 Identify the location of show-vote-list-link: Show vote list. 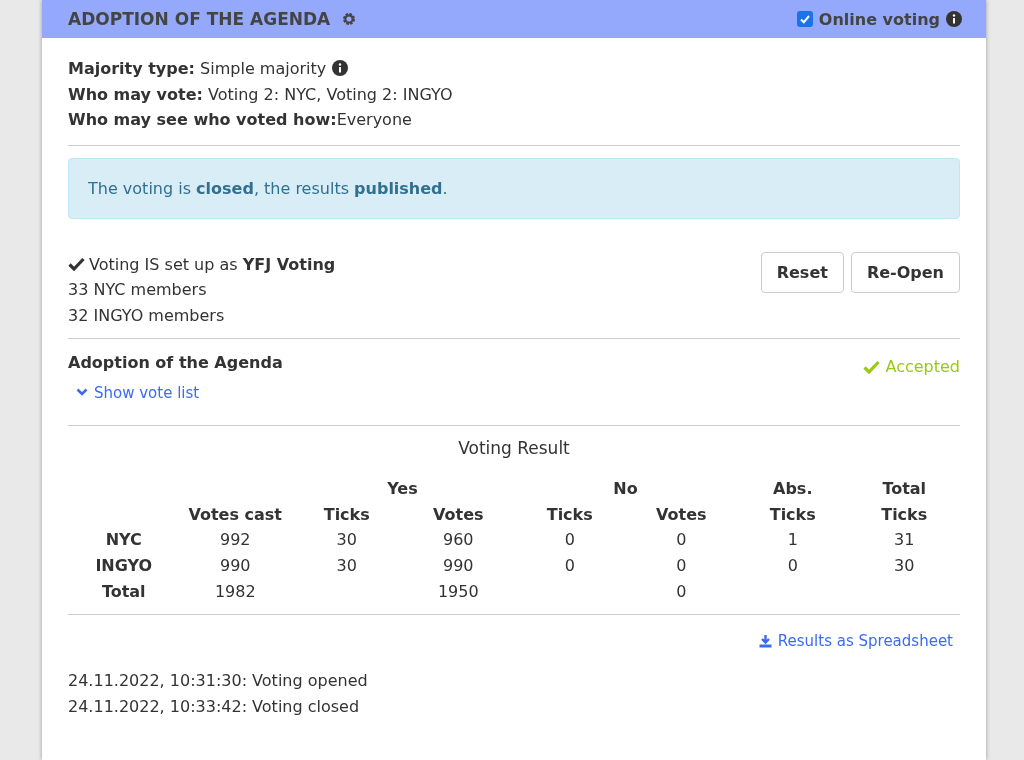
(138, 392).